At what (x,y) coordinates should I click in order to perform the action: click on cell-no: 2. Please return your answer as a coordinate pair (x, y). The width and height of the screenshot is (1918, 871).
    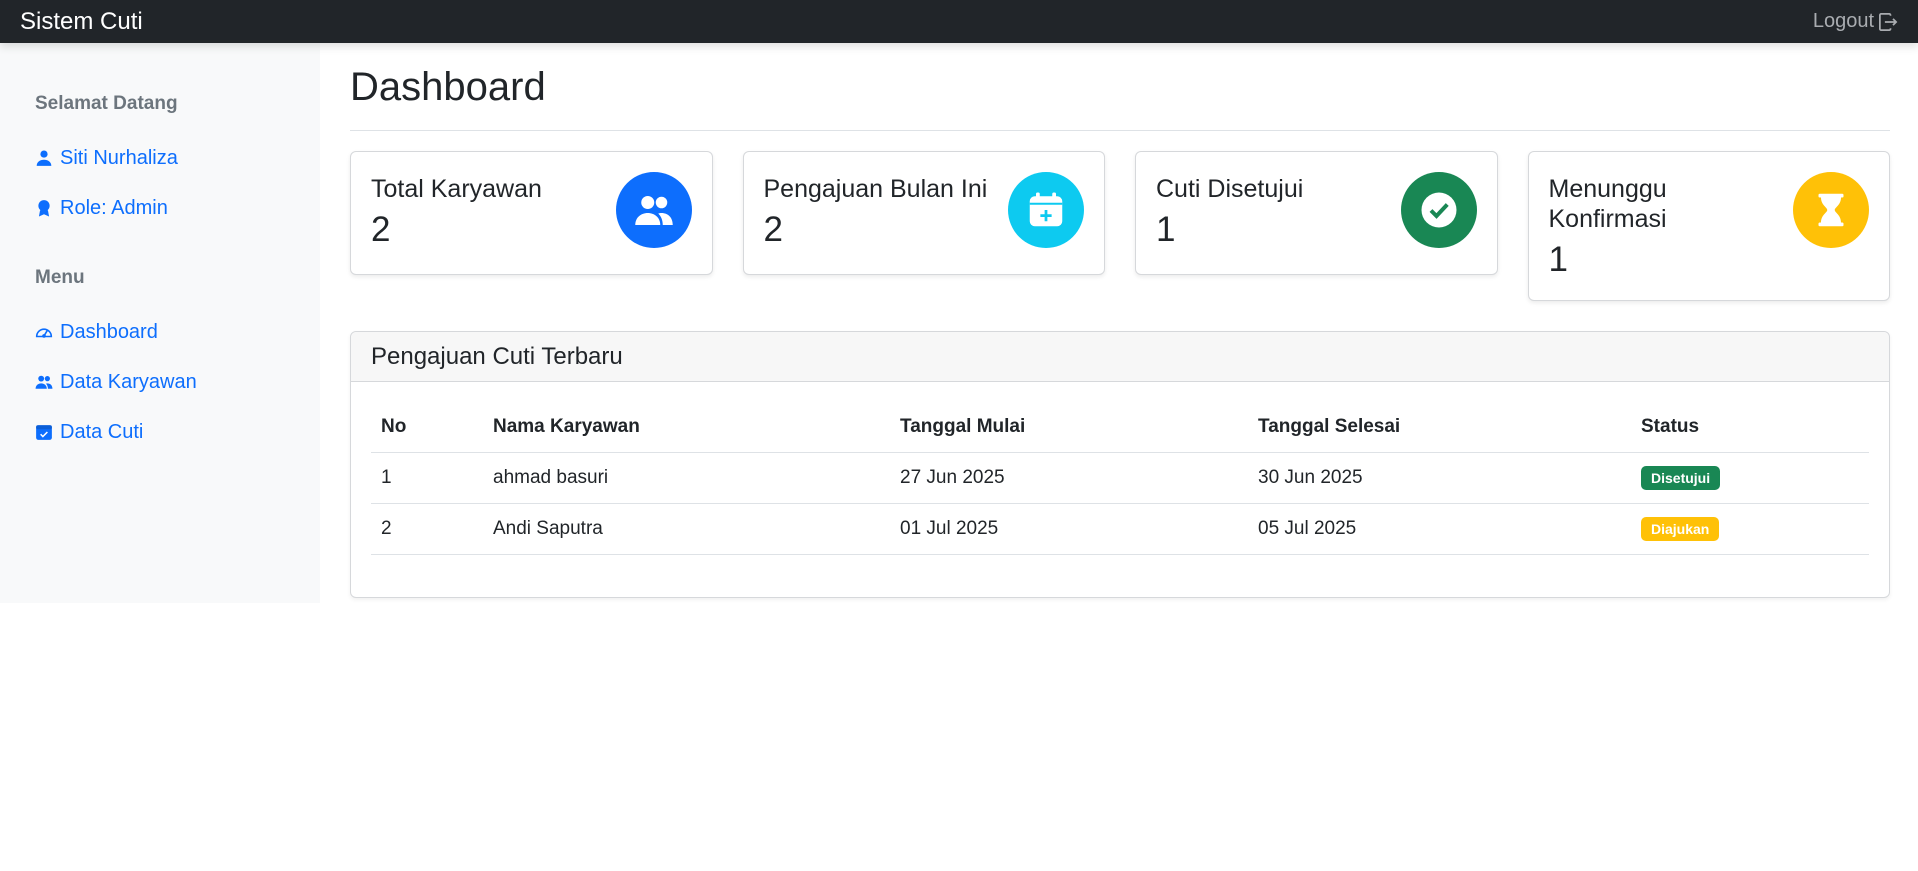
    Looking at the image, I should click on (427, 529).